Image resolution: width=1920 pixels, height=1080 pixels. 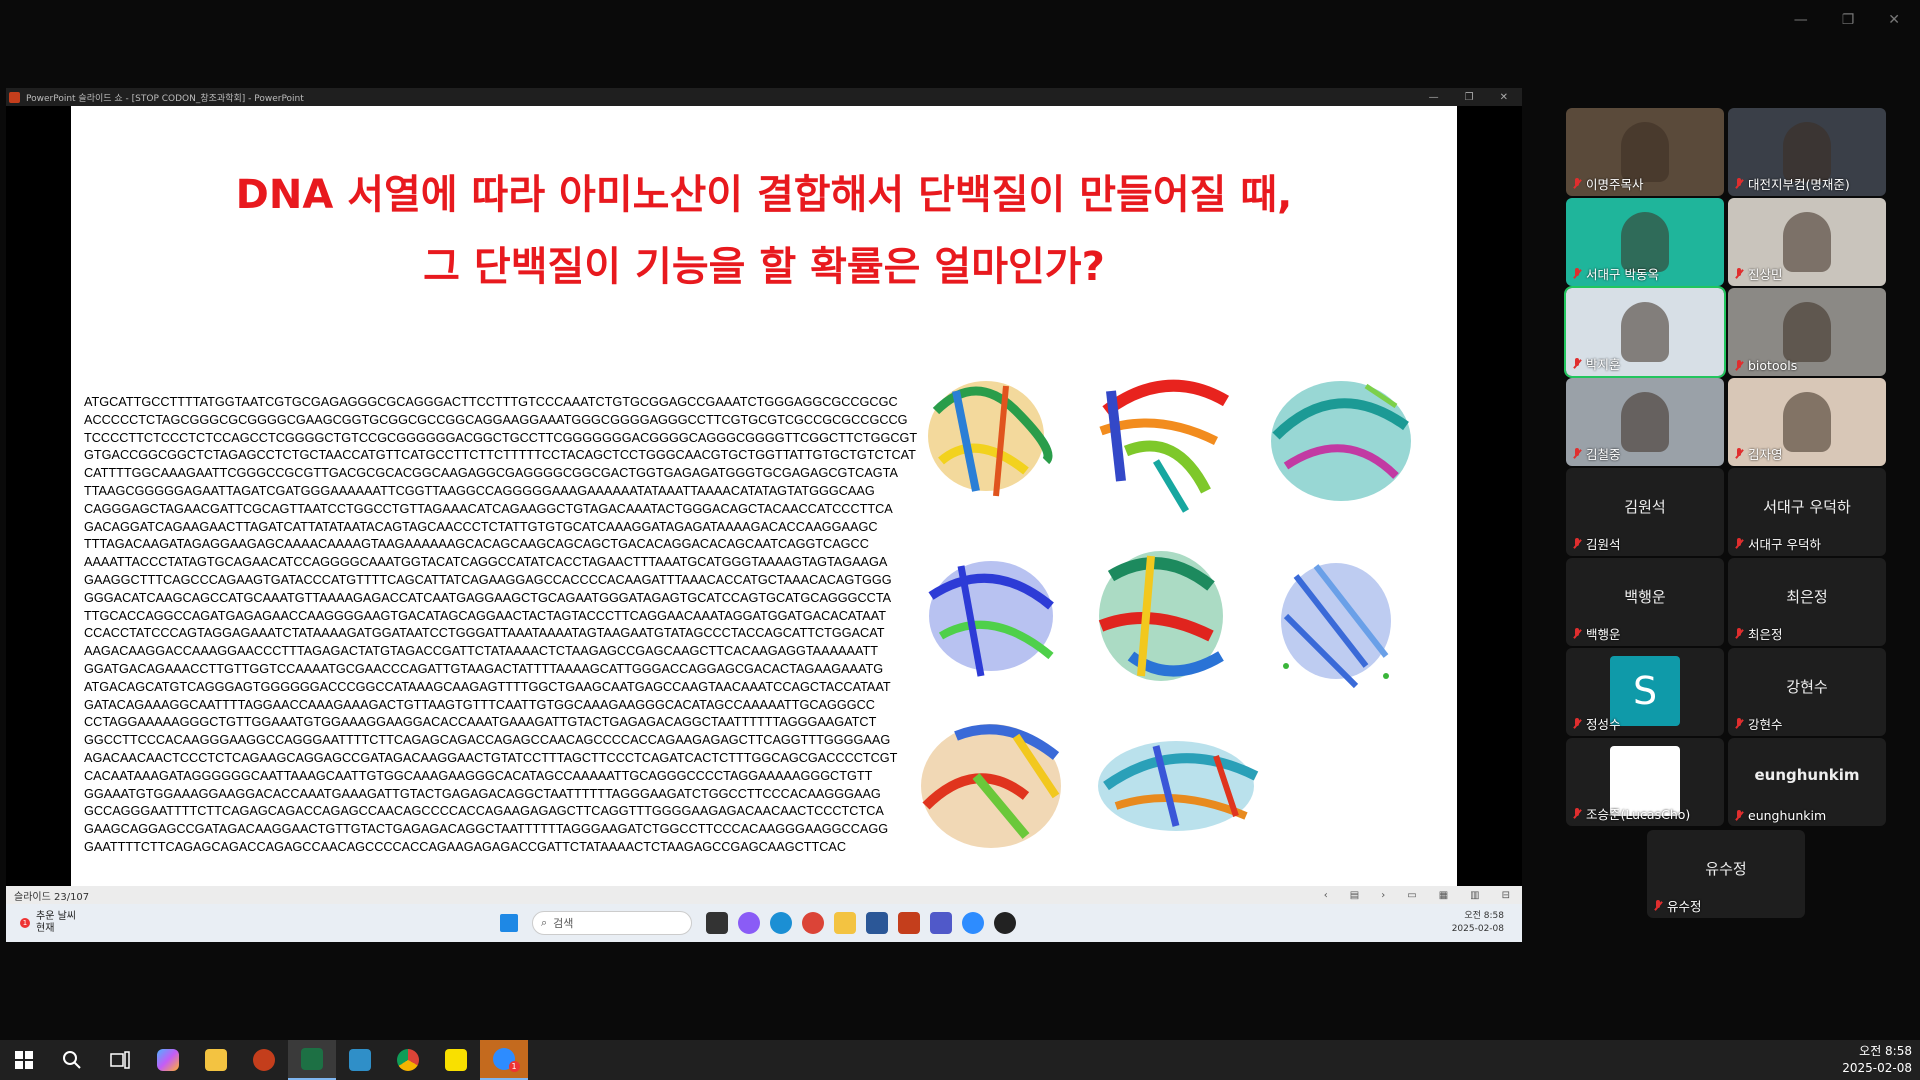 I want to click on restore-icon: ❐, so click(x=1848, y=20).